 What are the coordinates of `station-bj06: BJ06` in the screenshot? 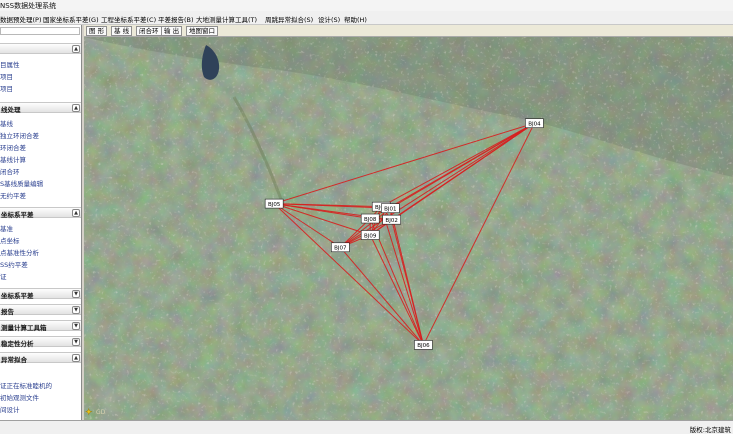 It's located at (423, 345).